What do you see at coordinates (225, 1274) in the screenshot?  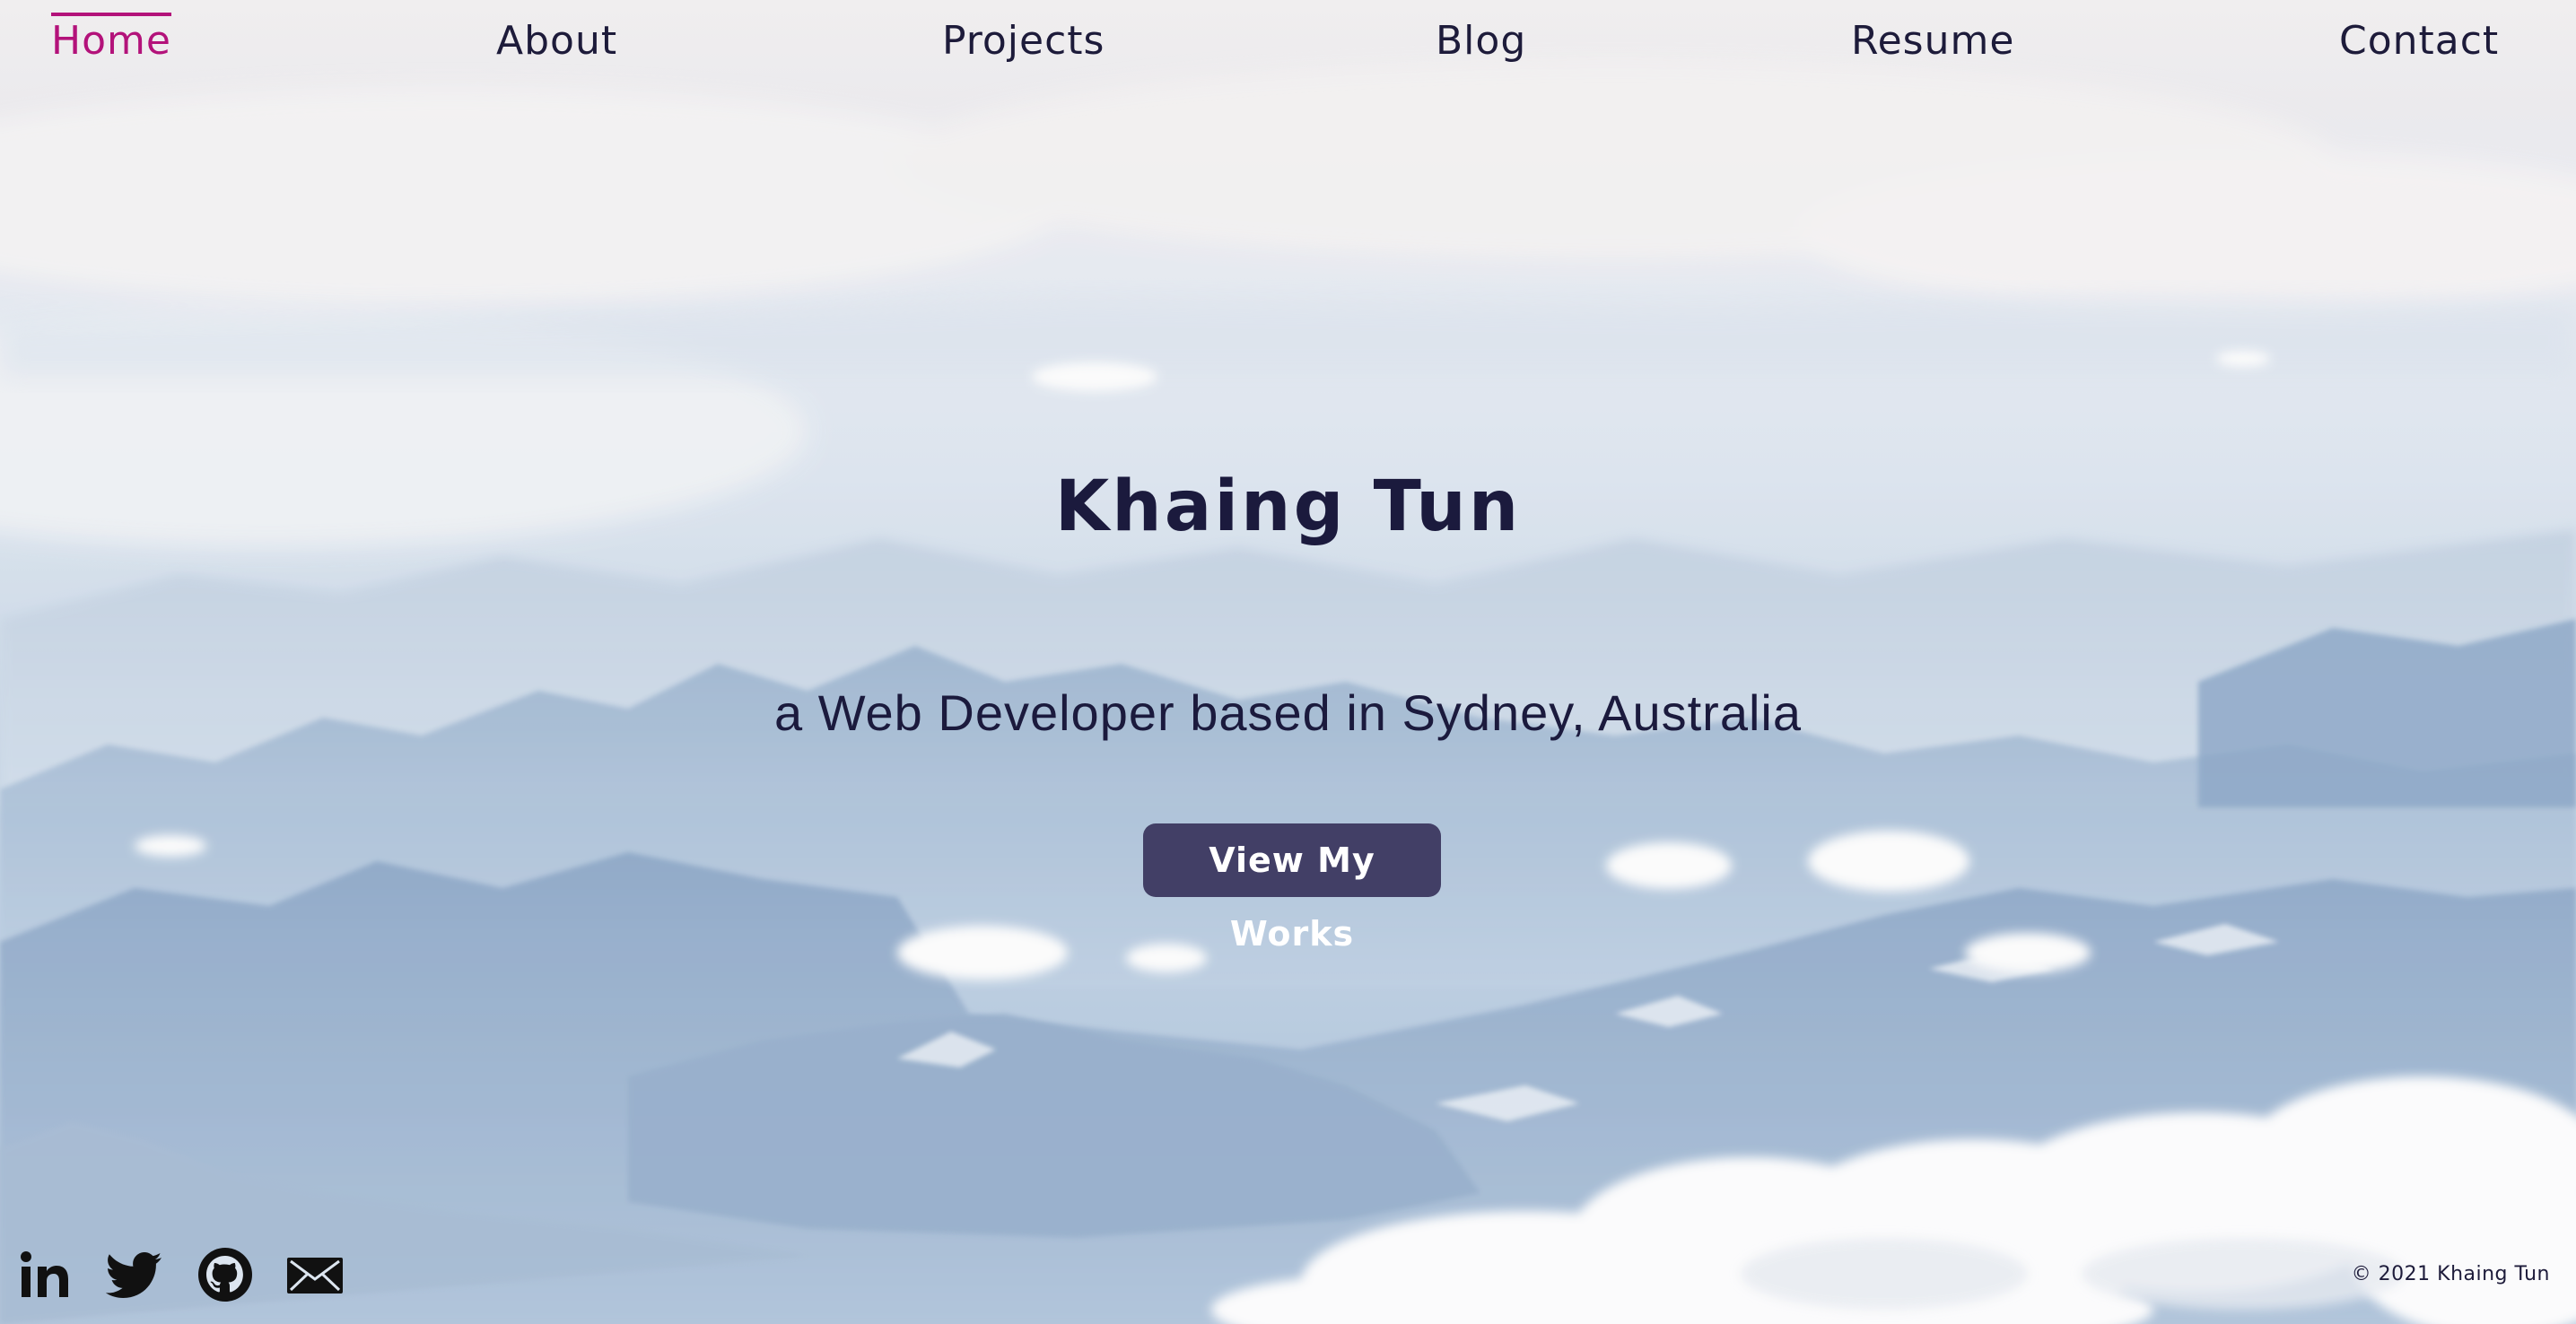 I see `github-icon` at bounding box center [225, 1274].